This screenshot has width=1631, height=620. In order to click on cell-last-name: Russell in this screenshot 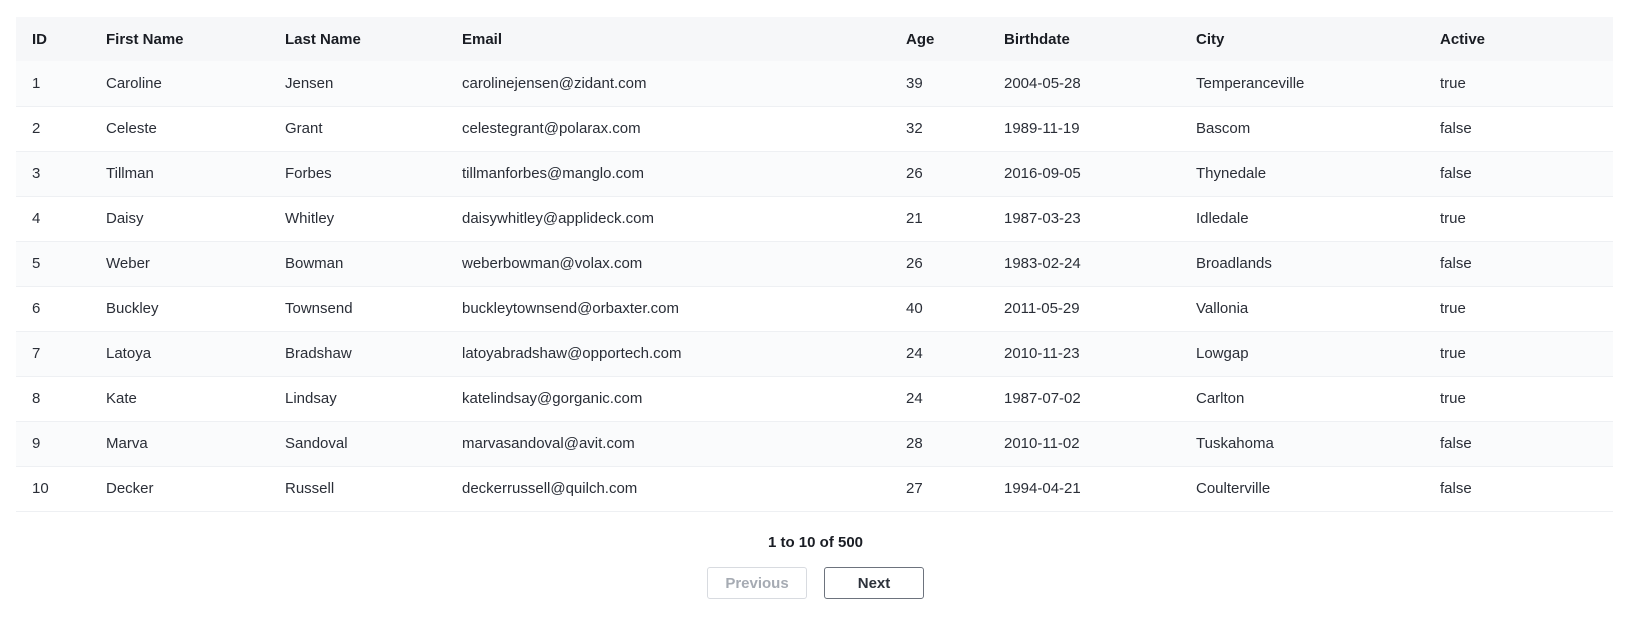, I will do `click(310, 488)`.